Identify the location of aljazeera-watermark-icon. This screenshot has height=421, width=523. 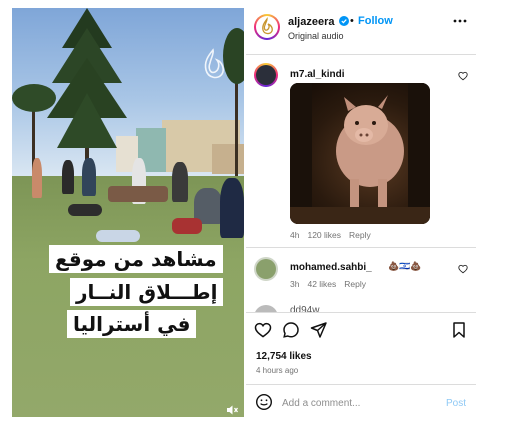
(214, 63).